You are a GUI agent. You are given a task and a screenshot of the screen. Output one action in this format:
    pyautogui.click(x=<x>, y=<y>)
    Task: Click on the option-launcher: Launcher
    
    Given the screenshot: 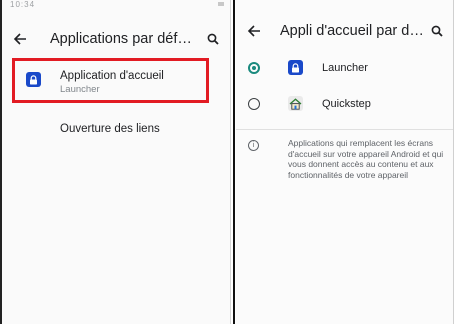 What is the action you would take?
    pyautogui.click(x=345, y=68)
    